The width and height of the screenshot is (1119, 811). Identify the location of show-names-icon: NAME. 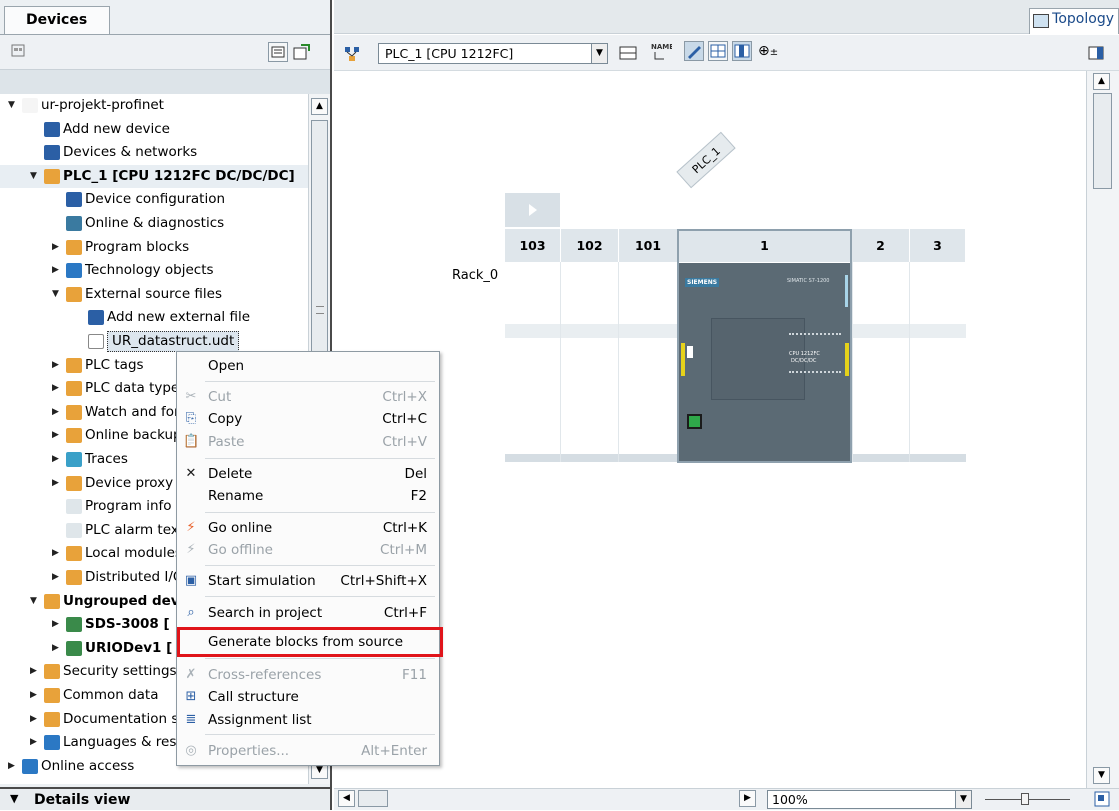
(662, 51).